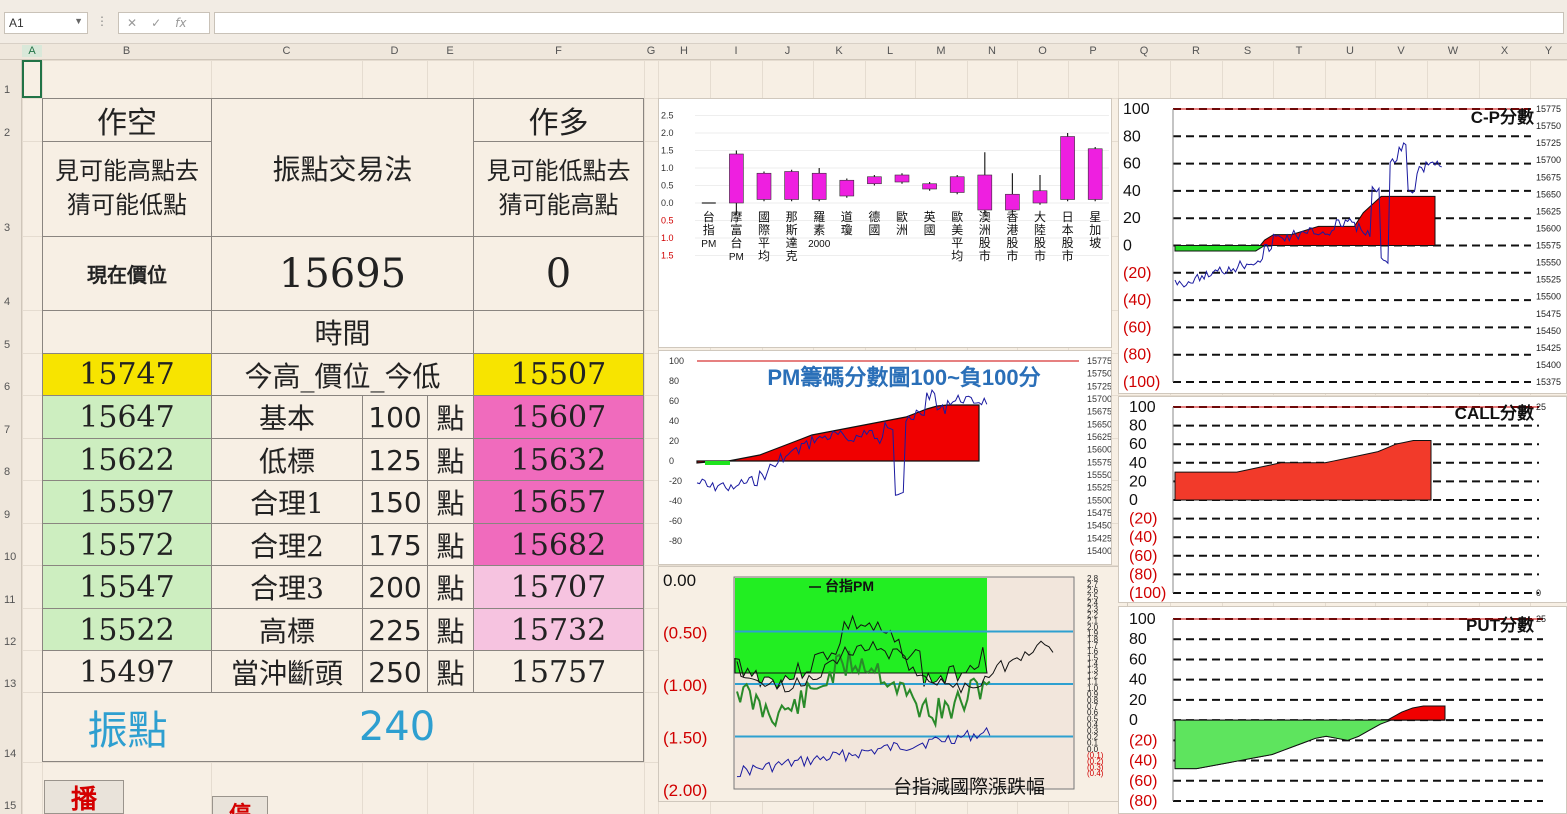 This screenshot has height=814, width=1567. What do you see at coordinates (792, 236) in the screenshot?
I see `x-tick-label: 那斯達克` at bounding box center [792, 236].